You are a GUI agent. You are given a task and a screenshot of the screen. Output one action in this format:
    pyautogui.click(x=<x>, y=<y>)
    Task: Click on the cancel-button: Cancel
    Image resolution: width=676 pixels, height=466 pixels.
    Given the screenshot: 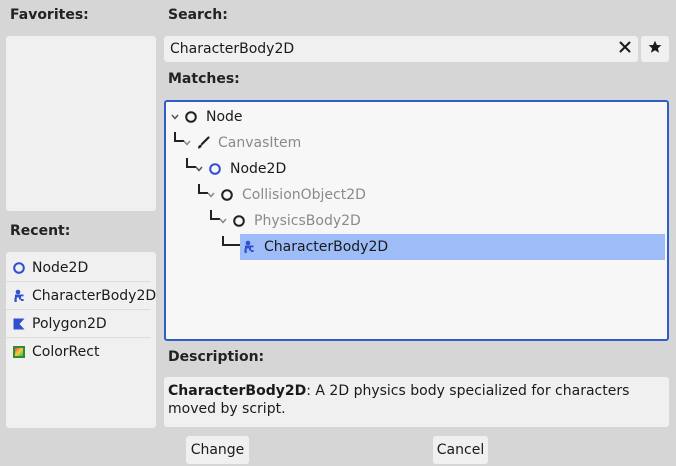 What is the action you would take?
    pyautogui.click(x=460, y=450)
    